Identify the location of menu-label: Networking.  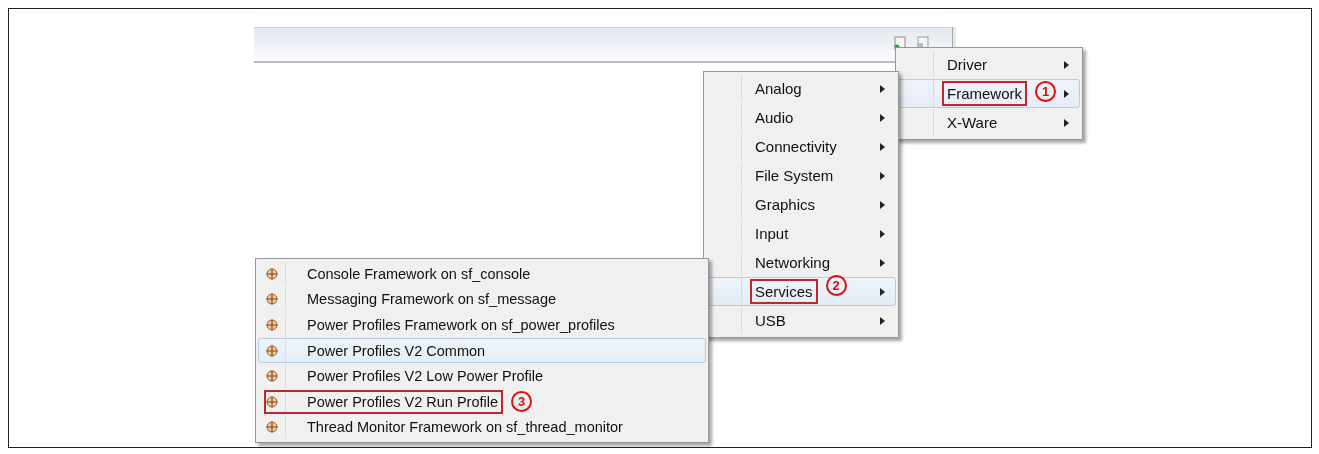
(793, 263).